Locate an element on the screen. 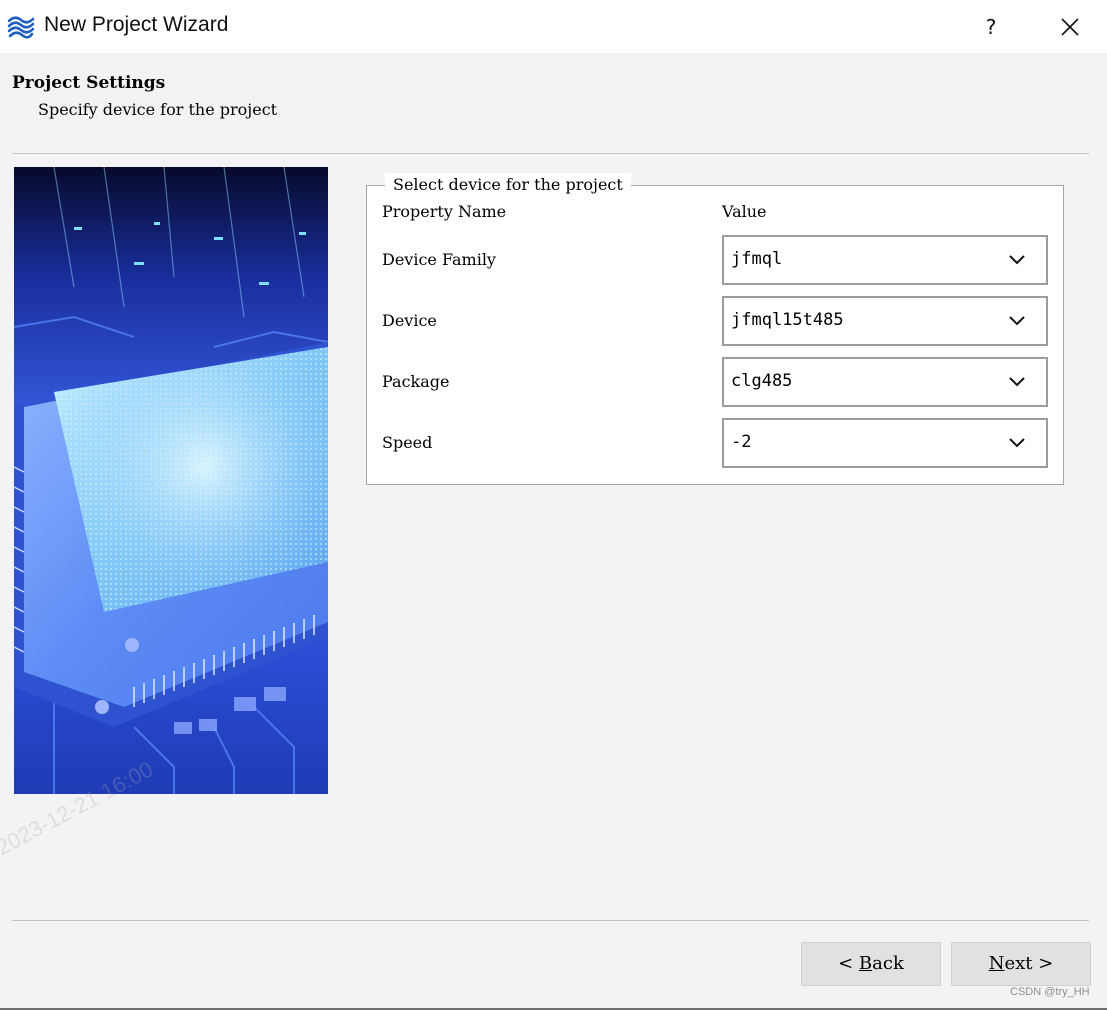 This screenshot has width=1107, height=1010. device-family-combo: jfmql is located at coordinates (885, 260).